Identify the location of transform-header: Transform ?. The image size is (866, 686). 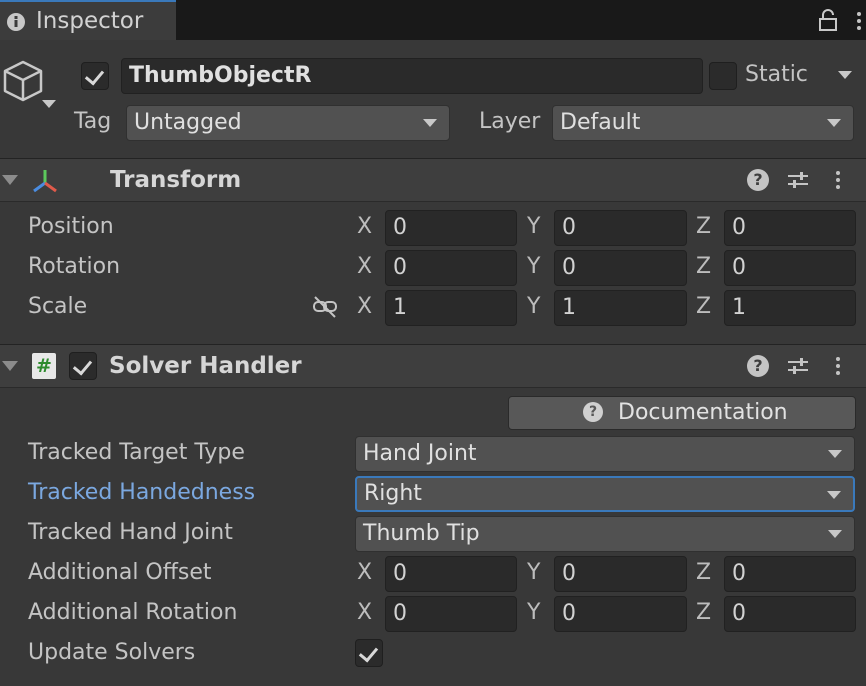
(433, 180).